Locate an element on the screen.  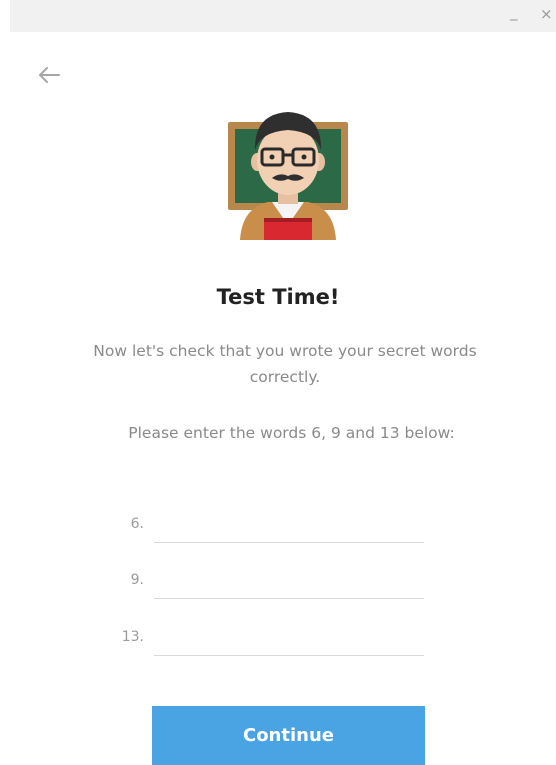
back-arrow-icon is located at coordinates (49, 75).